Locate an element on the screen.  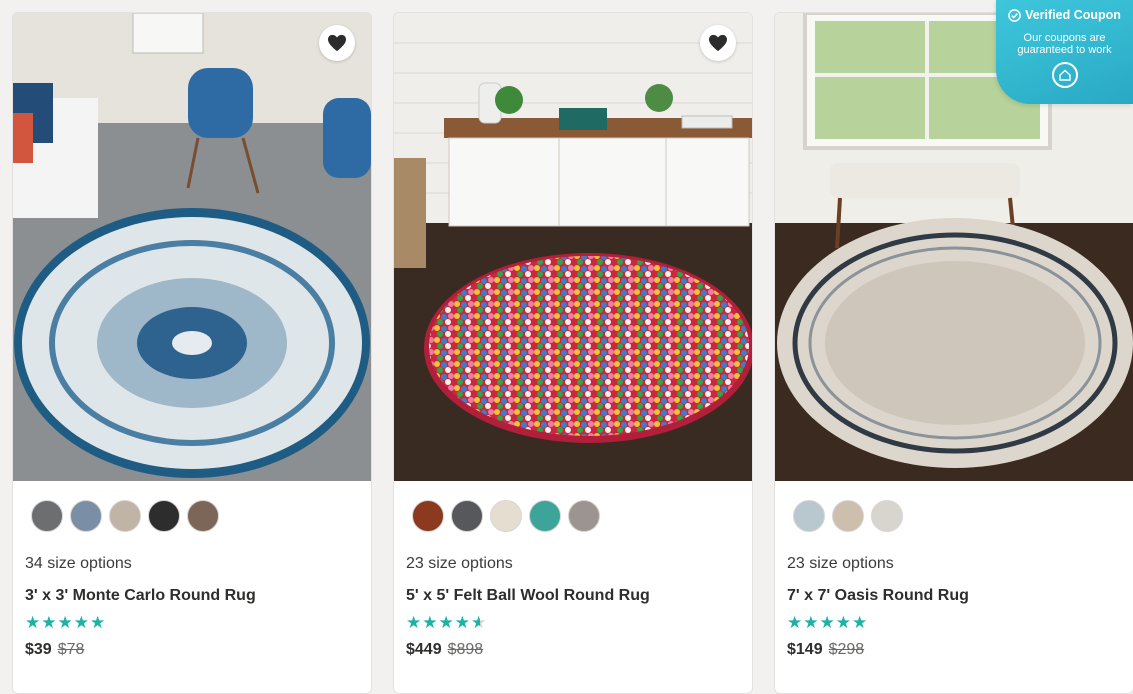
size-options: 34 size options is located at coordinates (78, 563).